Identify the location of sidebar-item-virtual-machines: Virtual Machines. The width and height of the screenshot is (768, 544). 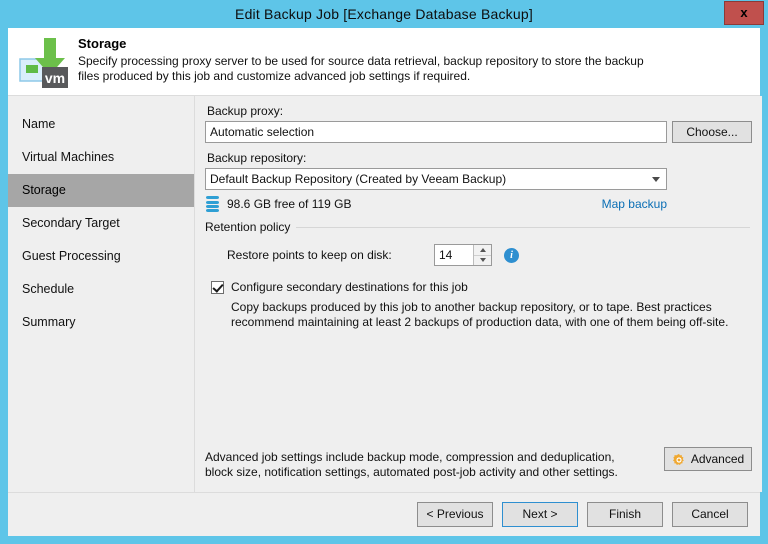
(101, 157).